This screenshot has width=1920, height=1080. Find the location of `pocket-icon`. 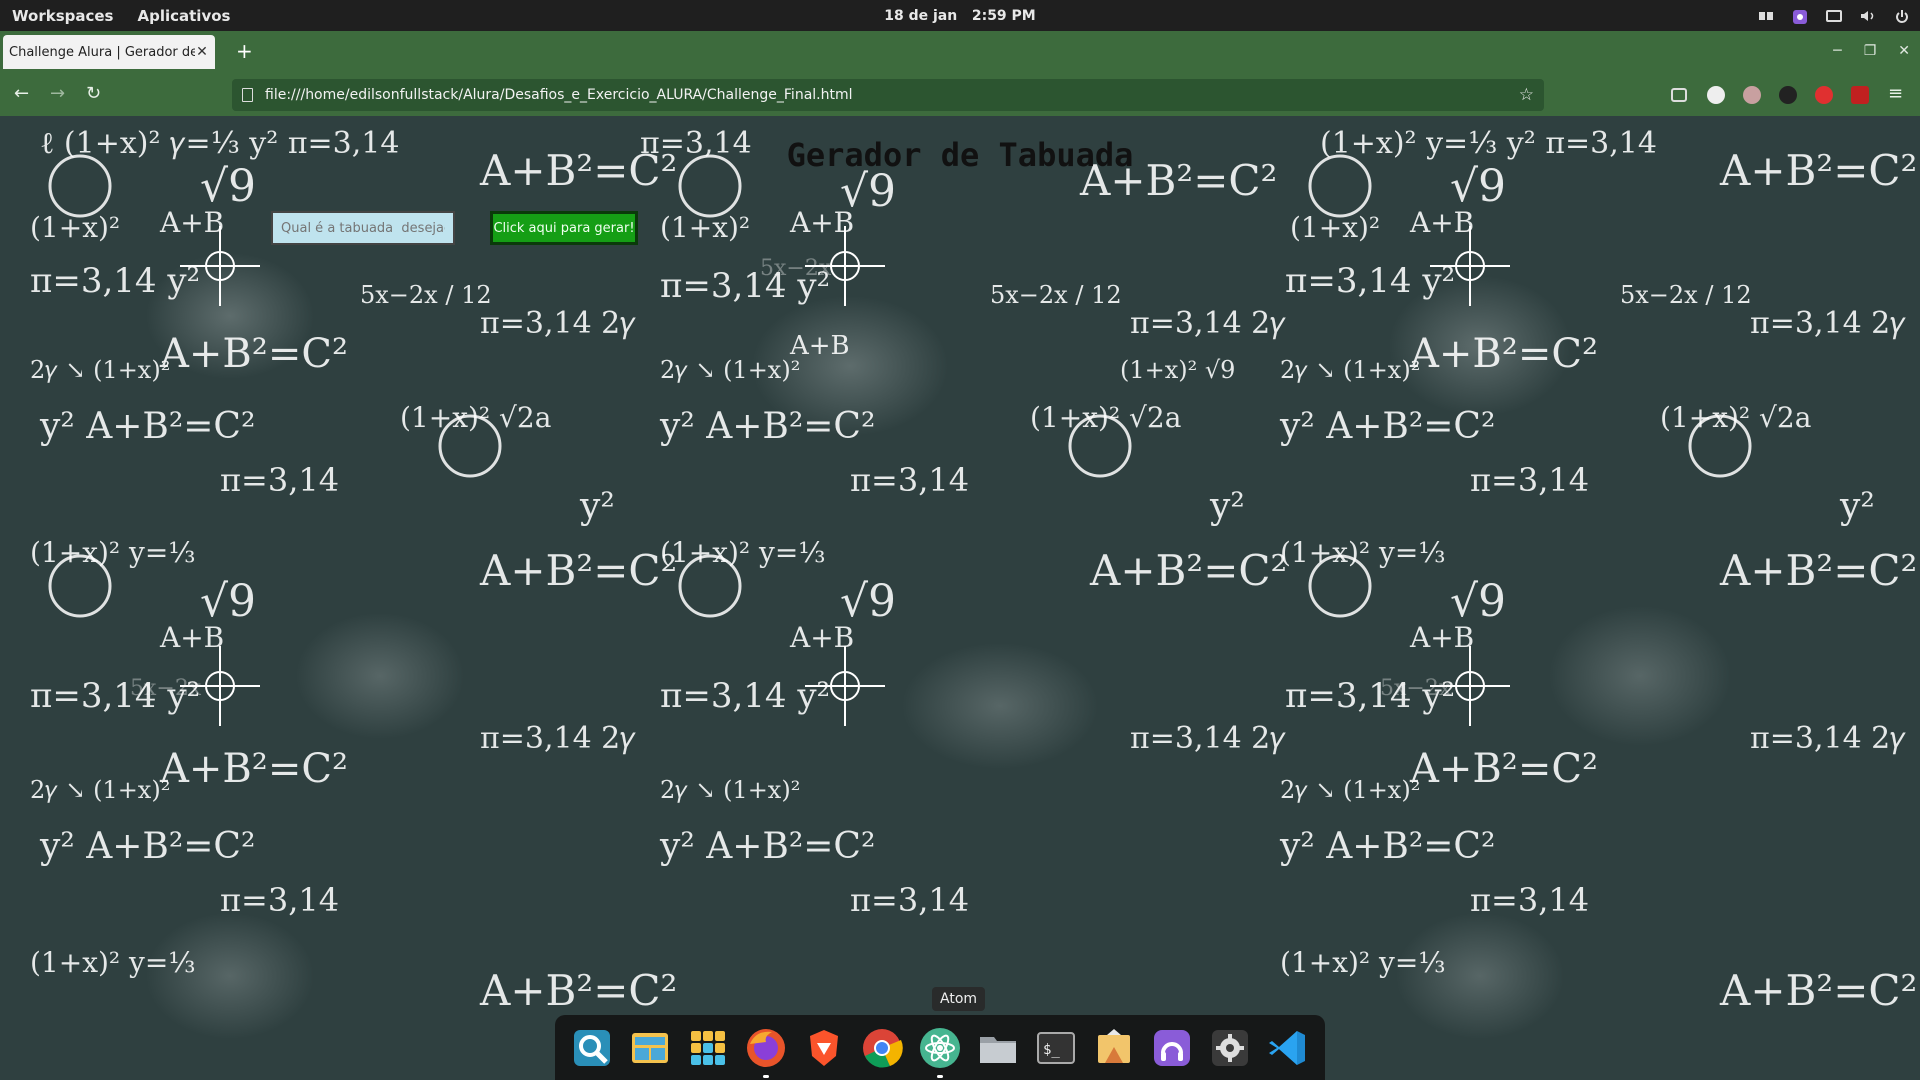

pocket-icon is located at coordinates (1679, 95).